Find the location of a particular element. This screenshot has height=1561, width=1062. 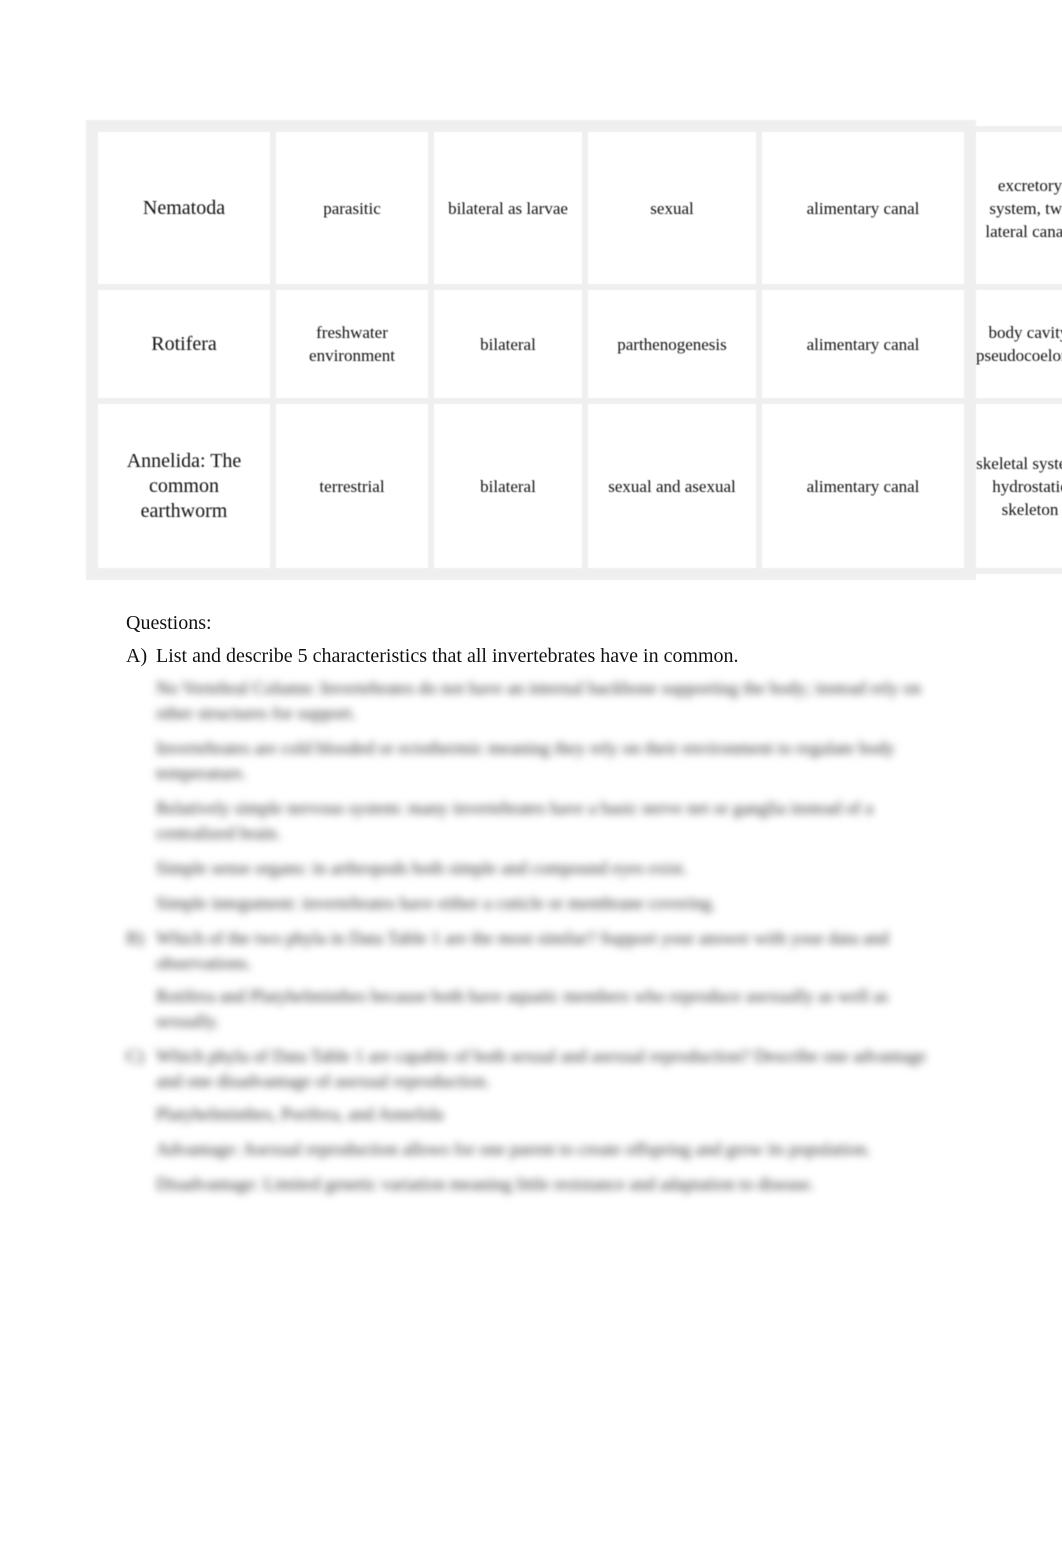

cell-habitat: terrestrial is located at coordinates (352, 486).